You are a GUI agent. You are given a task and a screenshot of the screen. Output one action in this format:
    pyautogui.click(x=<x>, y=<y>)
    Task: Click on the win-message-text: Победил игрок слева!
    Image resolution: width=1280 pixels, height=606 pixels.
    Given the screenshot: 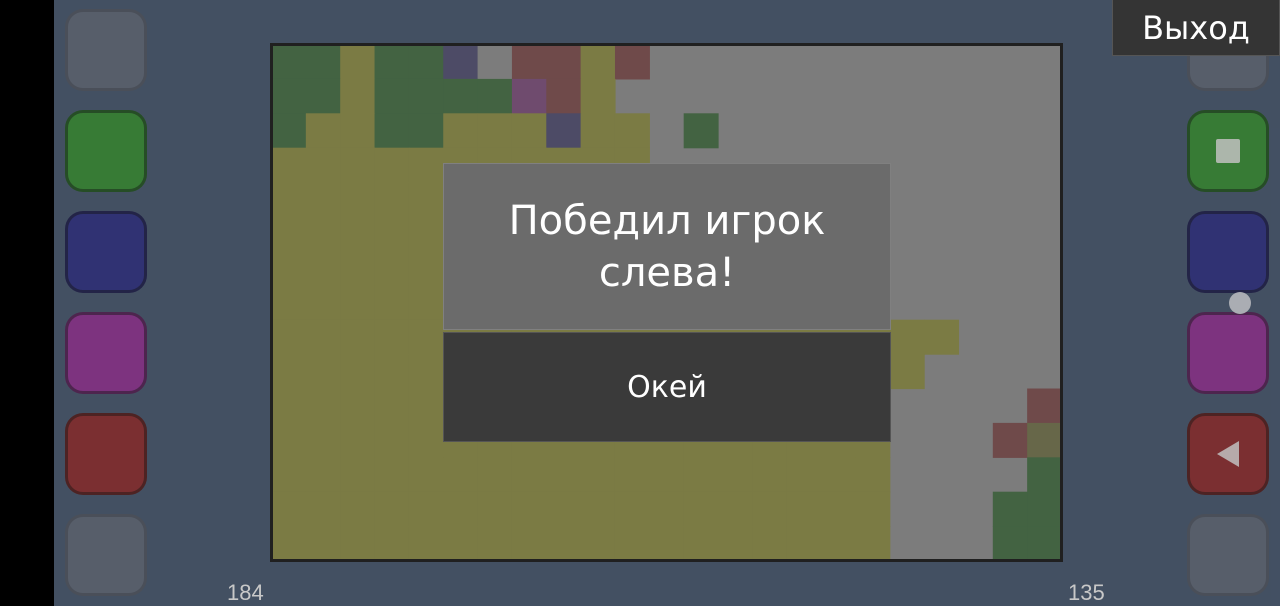 What is the action you would take?
    pyautogui.click(x=667, y=246)
    